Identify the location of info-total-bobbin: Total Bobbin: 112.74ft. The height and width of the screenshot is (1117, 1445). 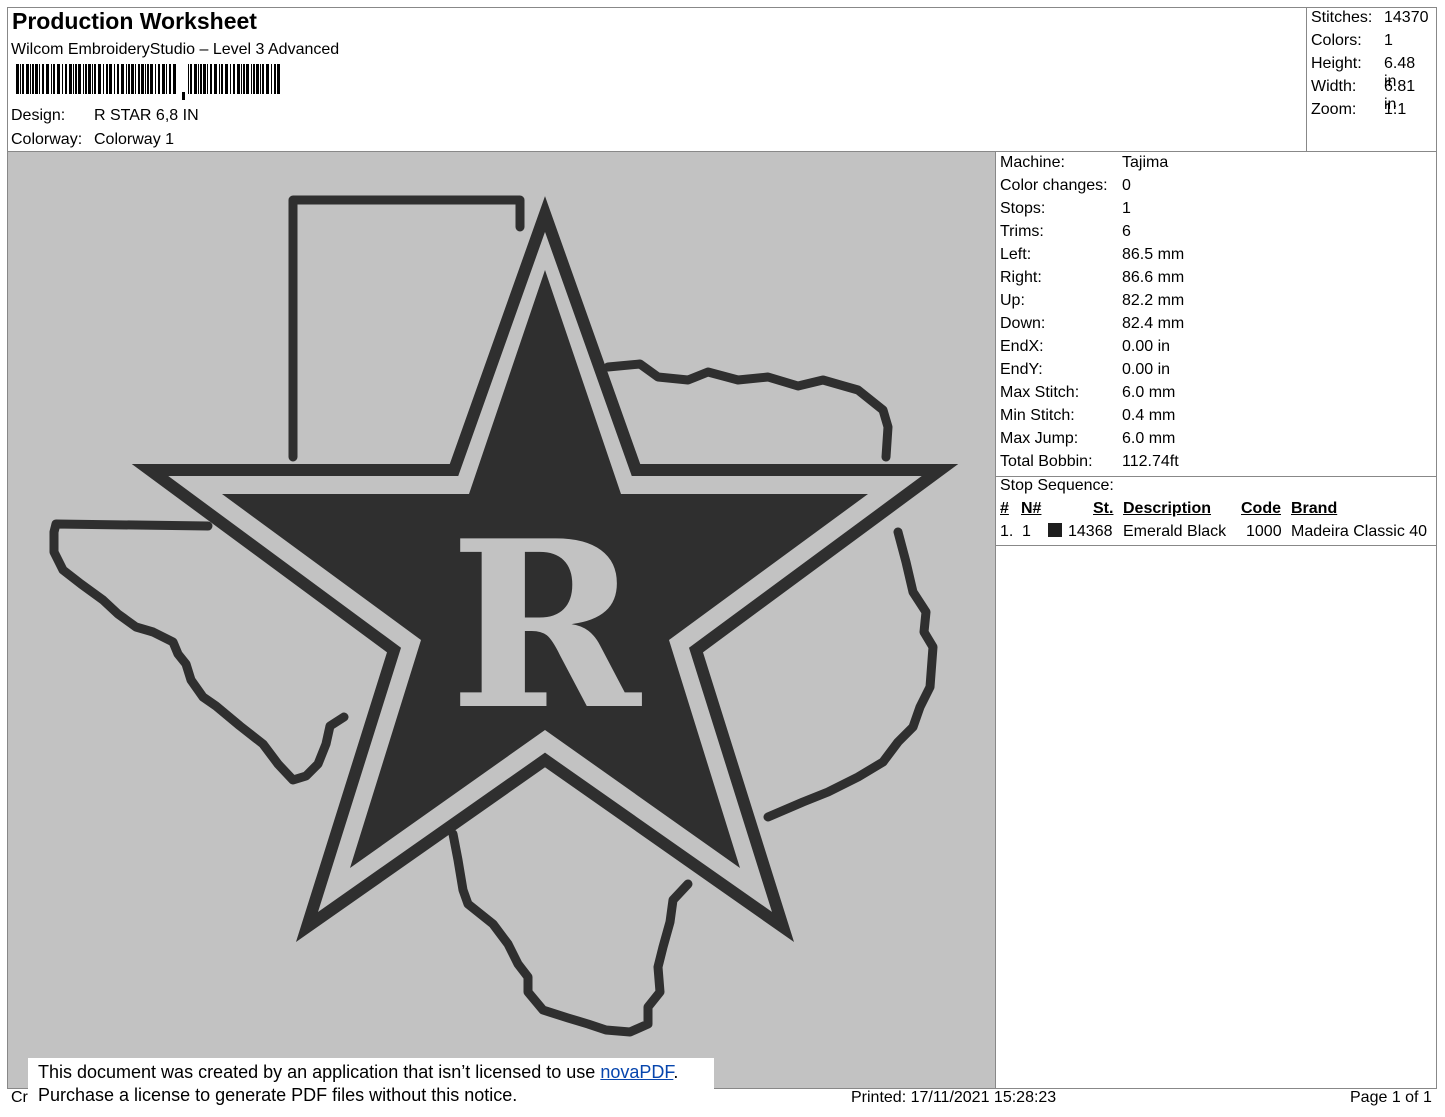
(1089, 461).